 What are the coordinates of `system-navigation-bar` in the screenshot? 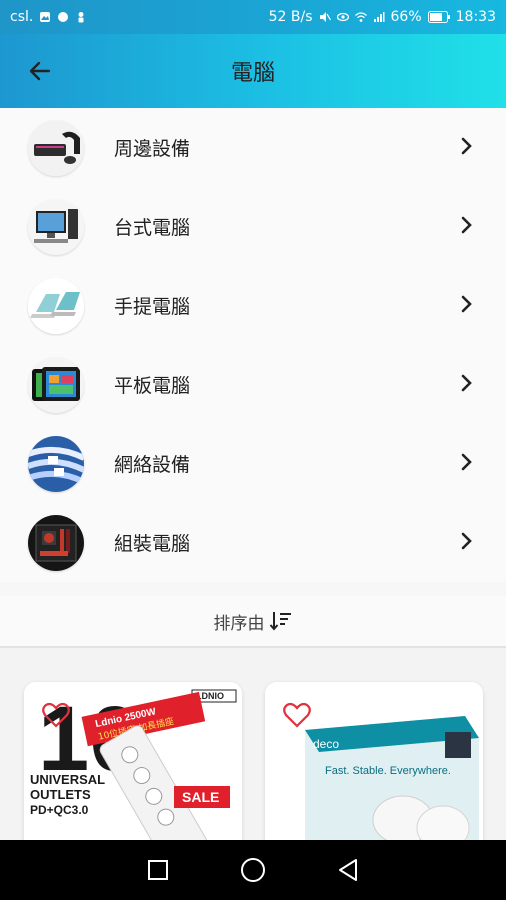 It's located at (253, 870).